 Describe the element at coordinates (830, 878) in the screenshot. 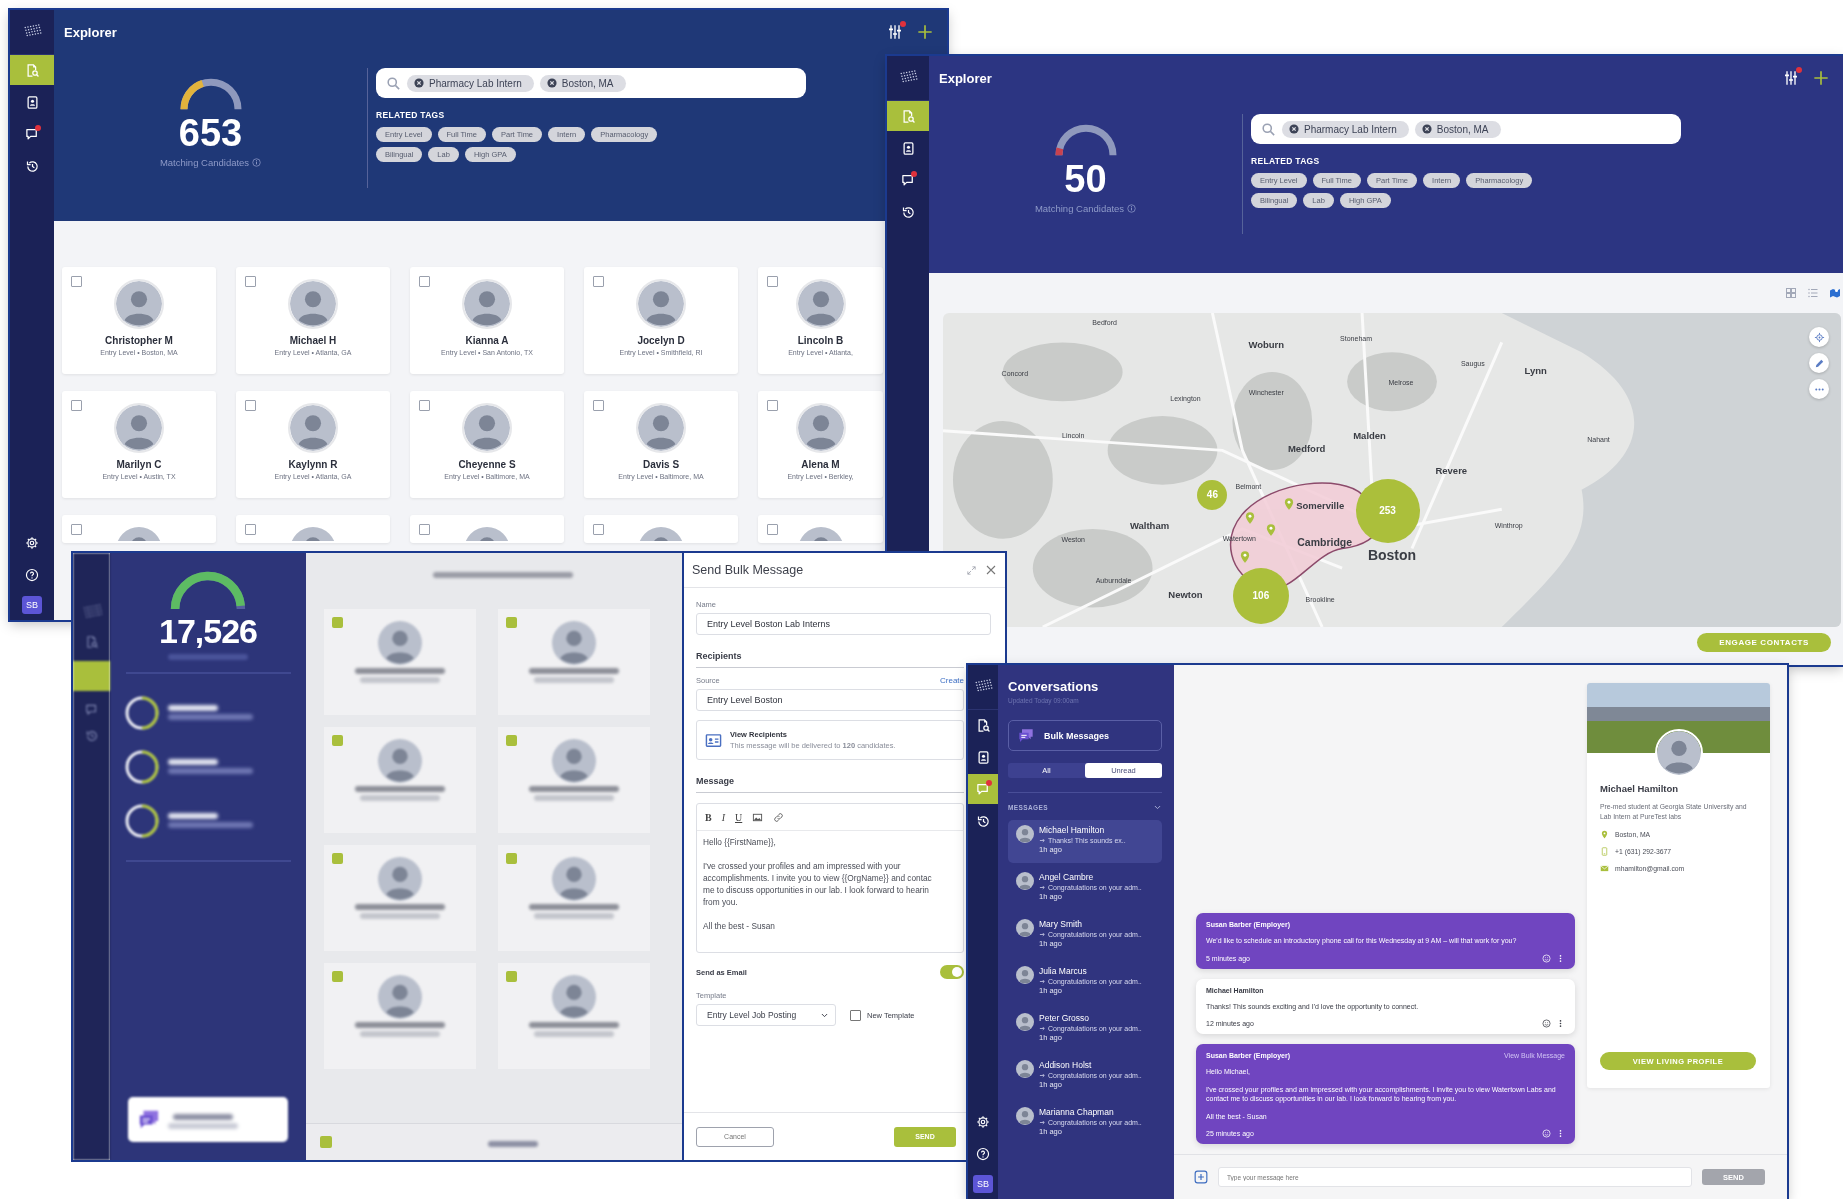

I see `message-editor` at that location.